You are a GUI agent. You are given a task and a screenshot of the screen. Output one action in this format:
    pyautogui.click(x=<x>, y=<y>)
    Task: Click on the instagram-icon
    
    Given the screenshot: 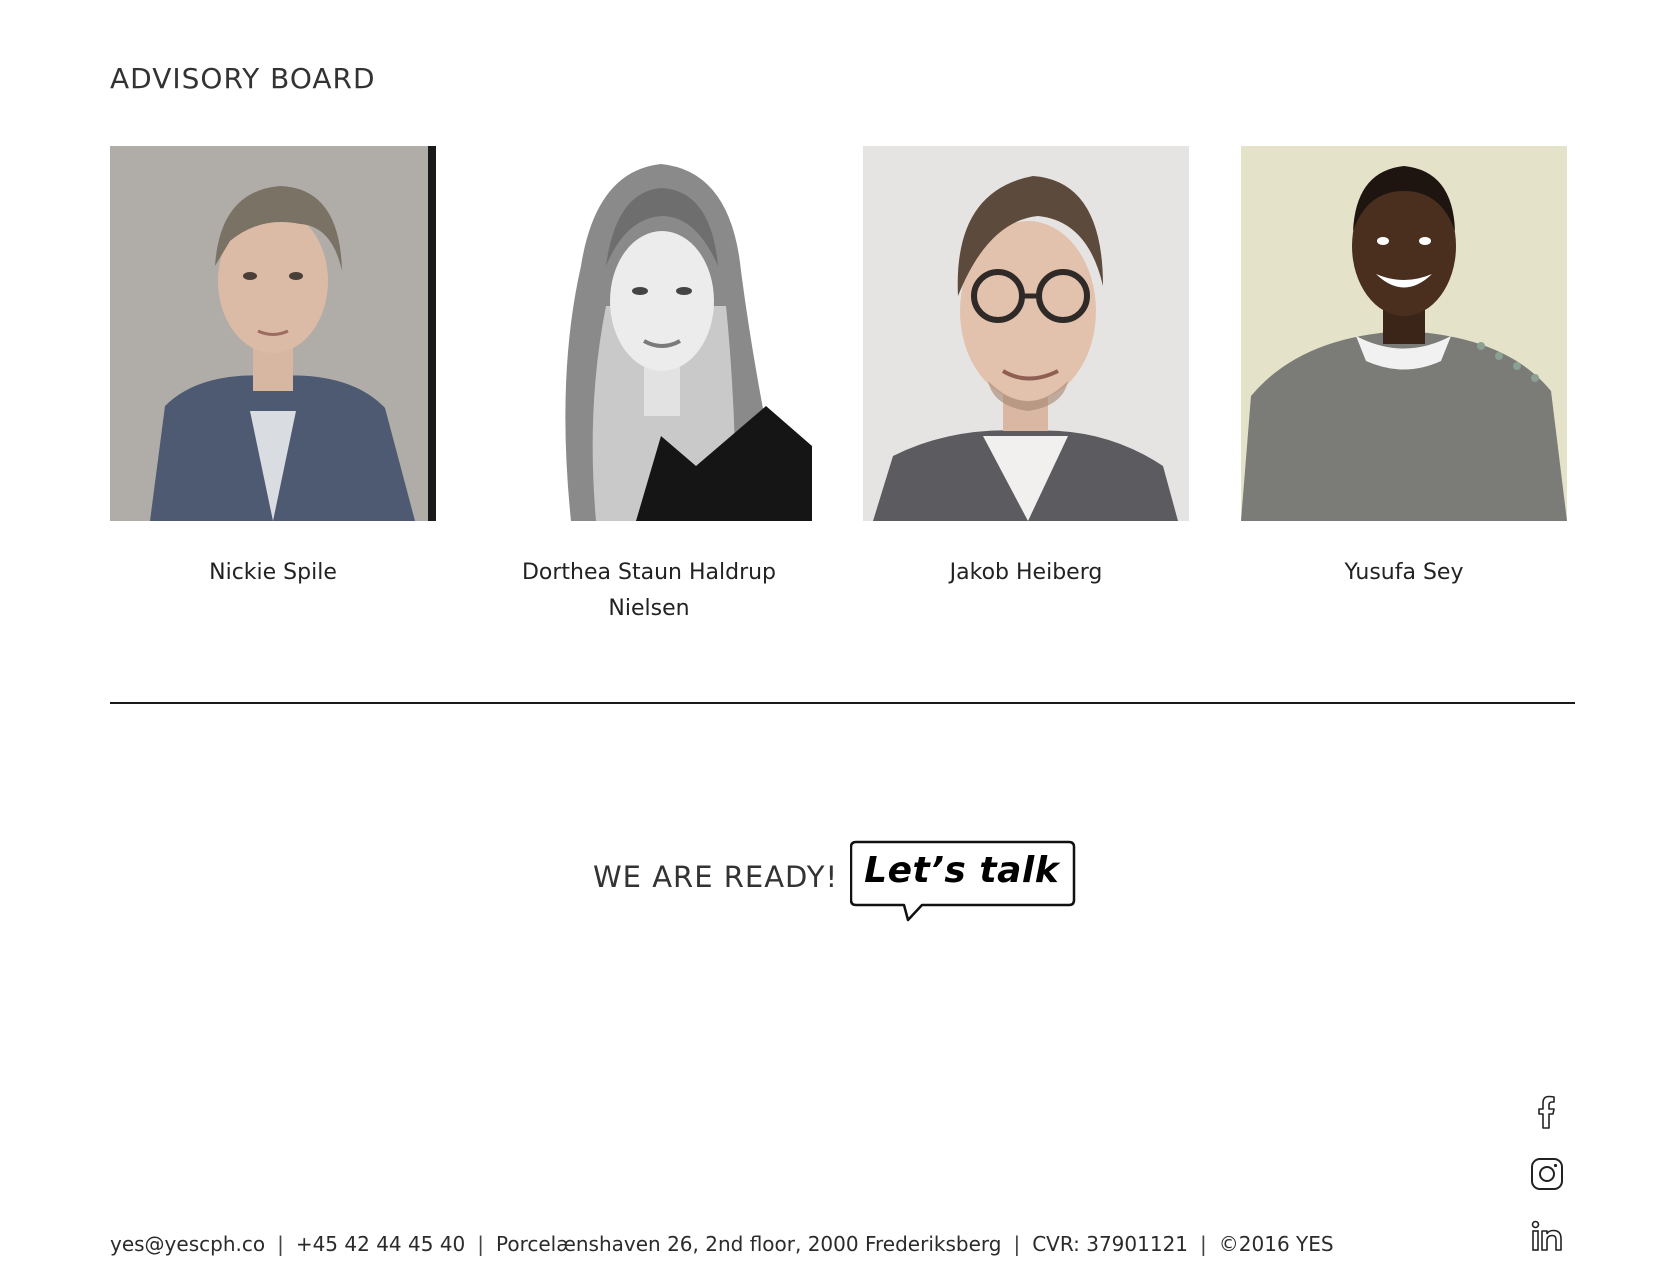 What is the action you would take?
    pyautogui.click(x=1547, y=1174)
    